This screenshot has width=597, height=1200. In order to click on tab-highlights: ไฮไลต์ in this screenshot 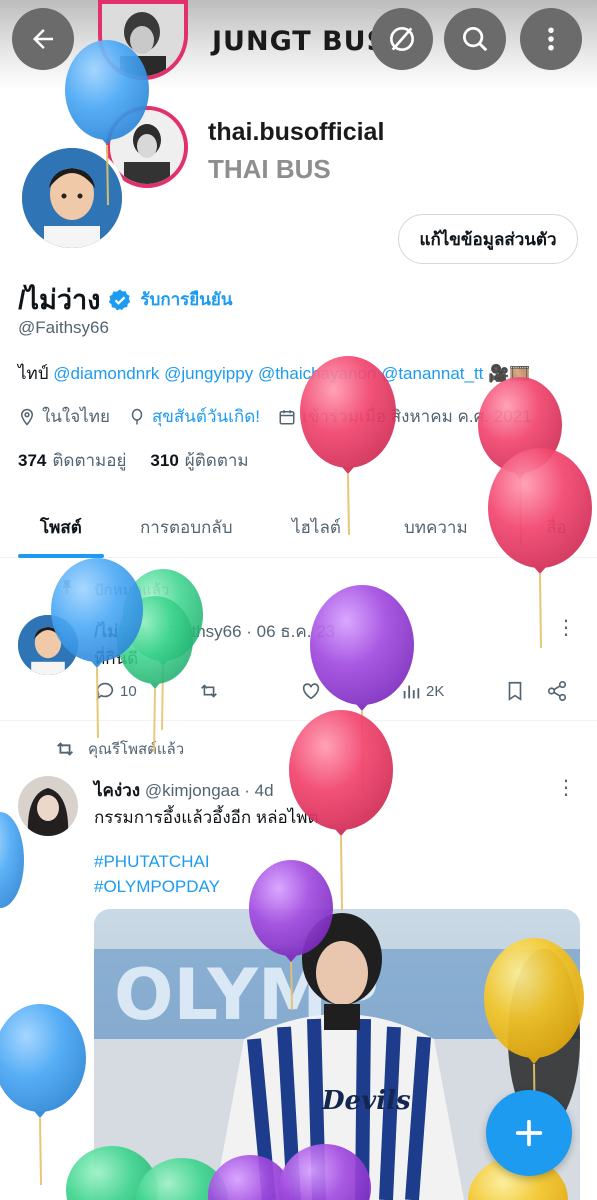, I will do `click(316, 527)`.